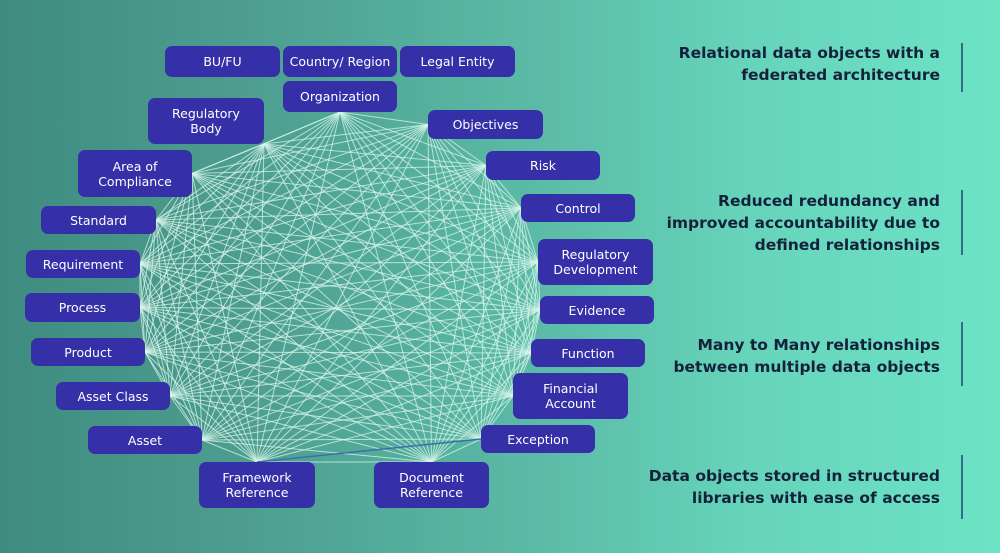 The height and width of the screenshot is (553, 1000). I want to click on feature-line: libraries with ease of access, so click(815, 498).